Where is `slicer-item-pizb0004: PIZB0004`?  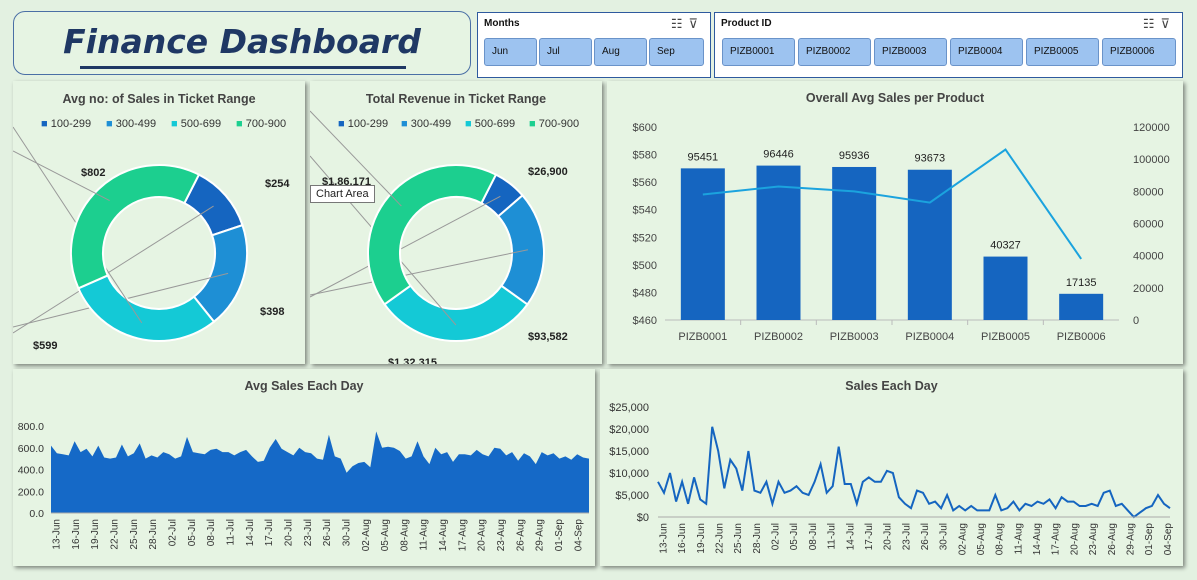
slicer-item-pizb0004: PIZB0004 is located at coordinates (986, 52).